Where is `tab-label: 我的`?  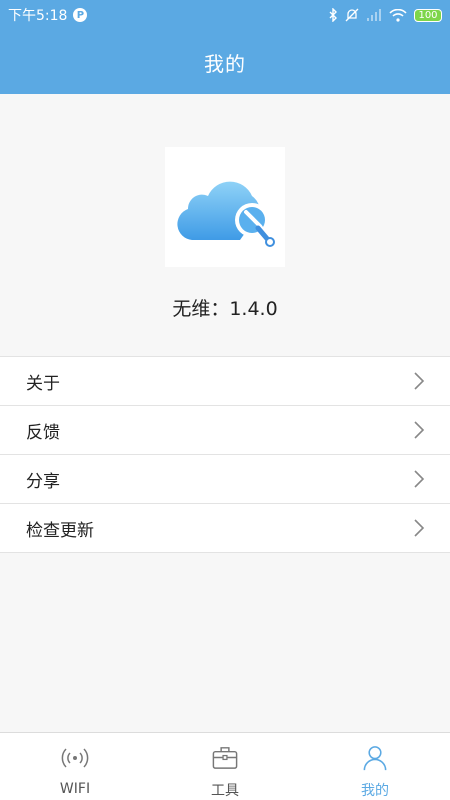 tab-label: 我的 is located at coordinates (375, 791).